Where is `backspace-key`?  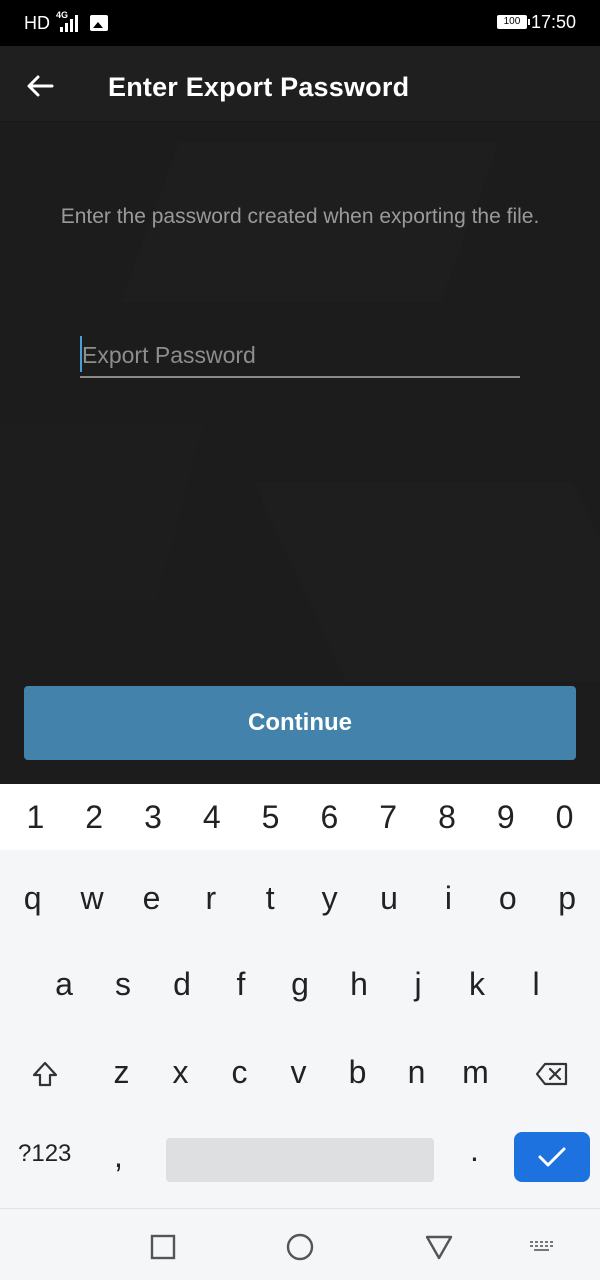
backspace-key is located at coordinates (552, 1074).